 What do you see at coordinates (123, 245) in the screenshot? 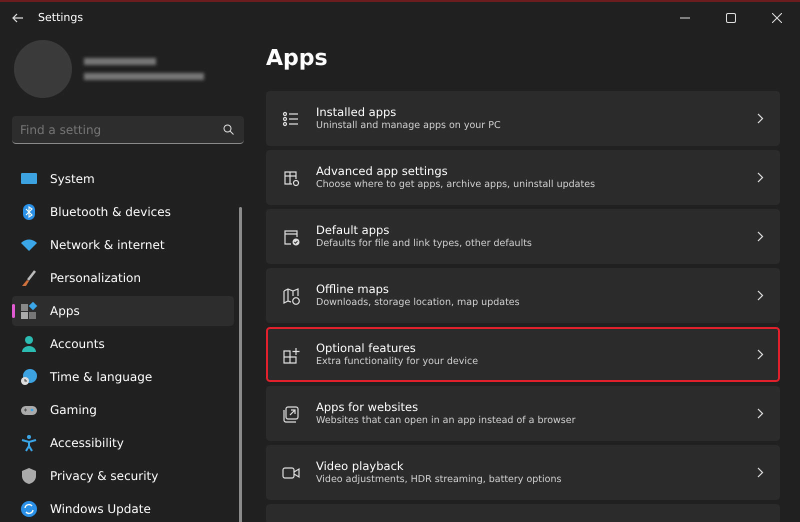
I see `sidebar-item: Network & internet` at bounding box center [123, 245].